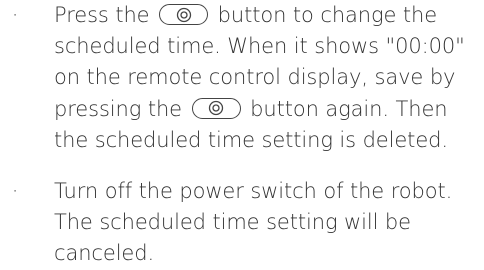  Describe the element at coordinates (327, 15) in the screenshot. I see `text: button to change the` at that location.